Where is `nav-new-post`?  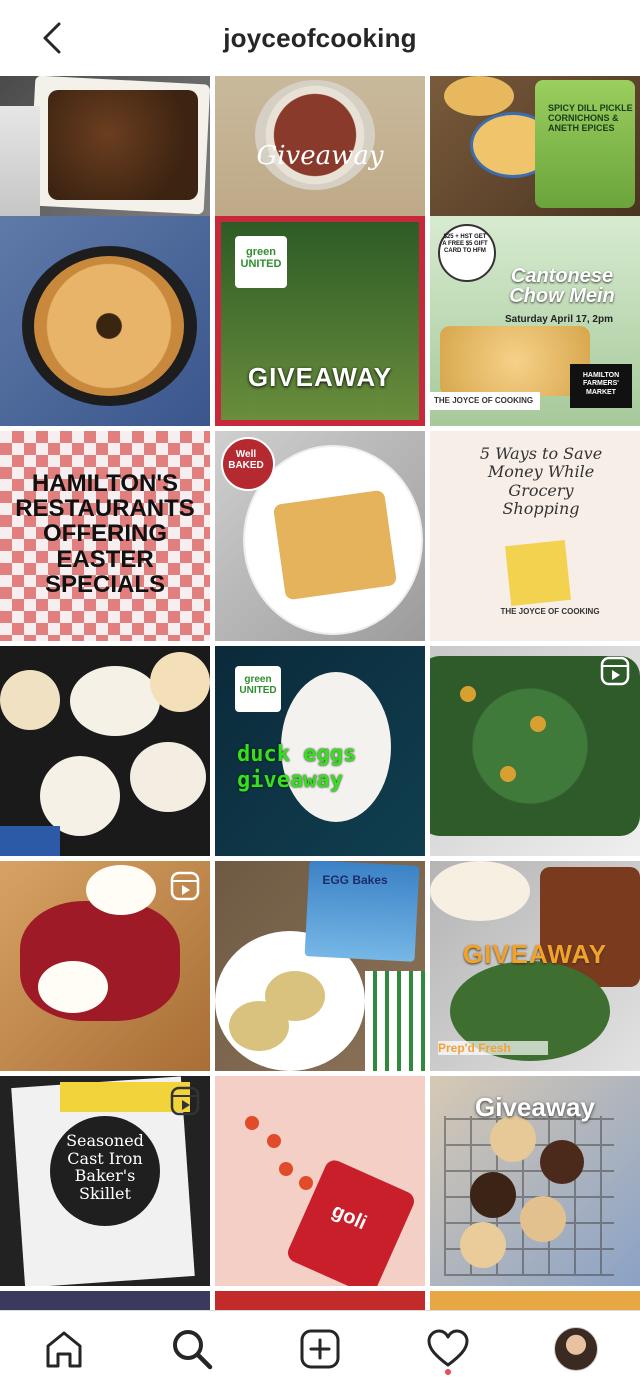 nav-new-post is located at coordinates (320, 1349).